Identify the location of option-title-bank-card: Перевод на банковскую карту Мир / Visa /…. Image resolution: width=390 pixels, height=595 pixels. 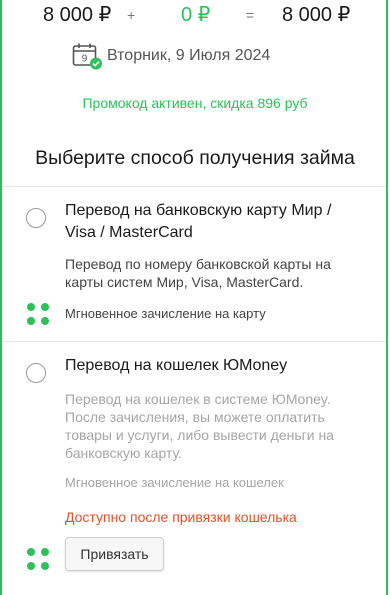
(215, 222).